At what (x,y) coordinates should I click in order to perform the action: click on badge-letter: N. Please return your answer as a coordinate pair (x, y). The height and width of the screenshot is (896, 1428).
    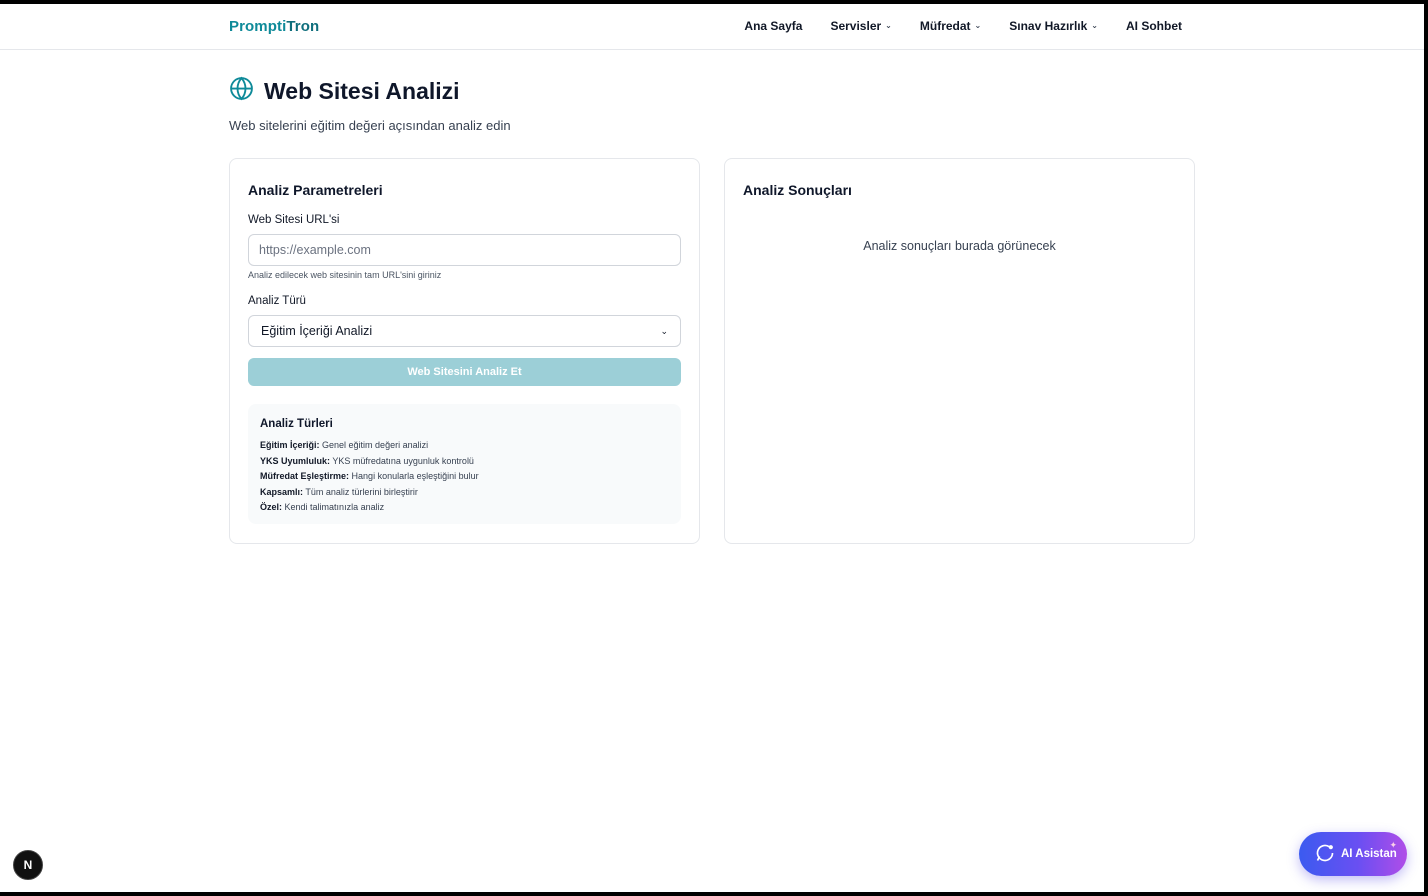
    Looking at the image, I should click on (28, 865).